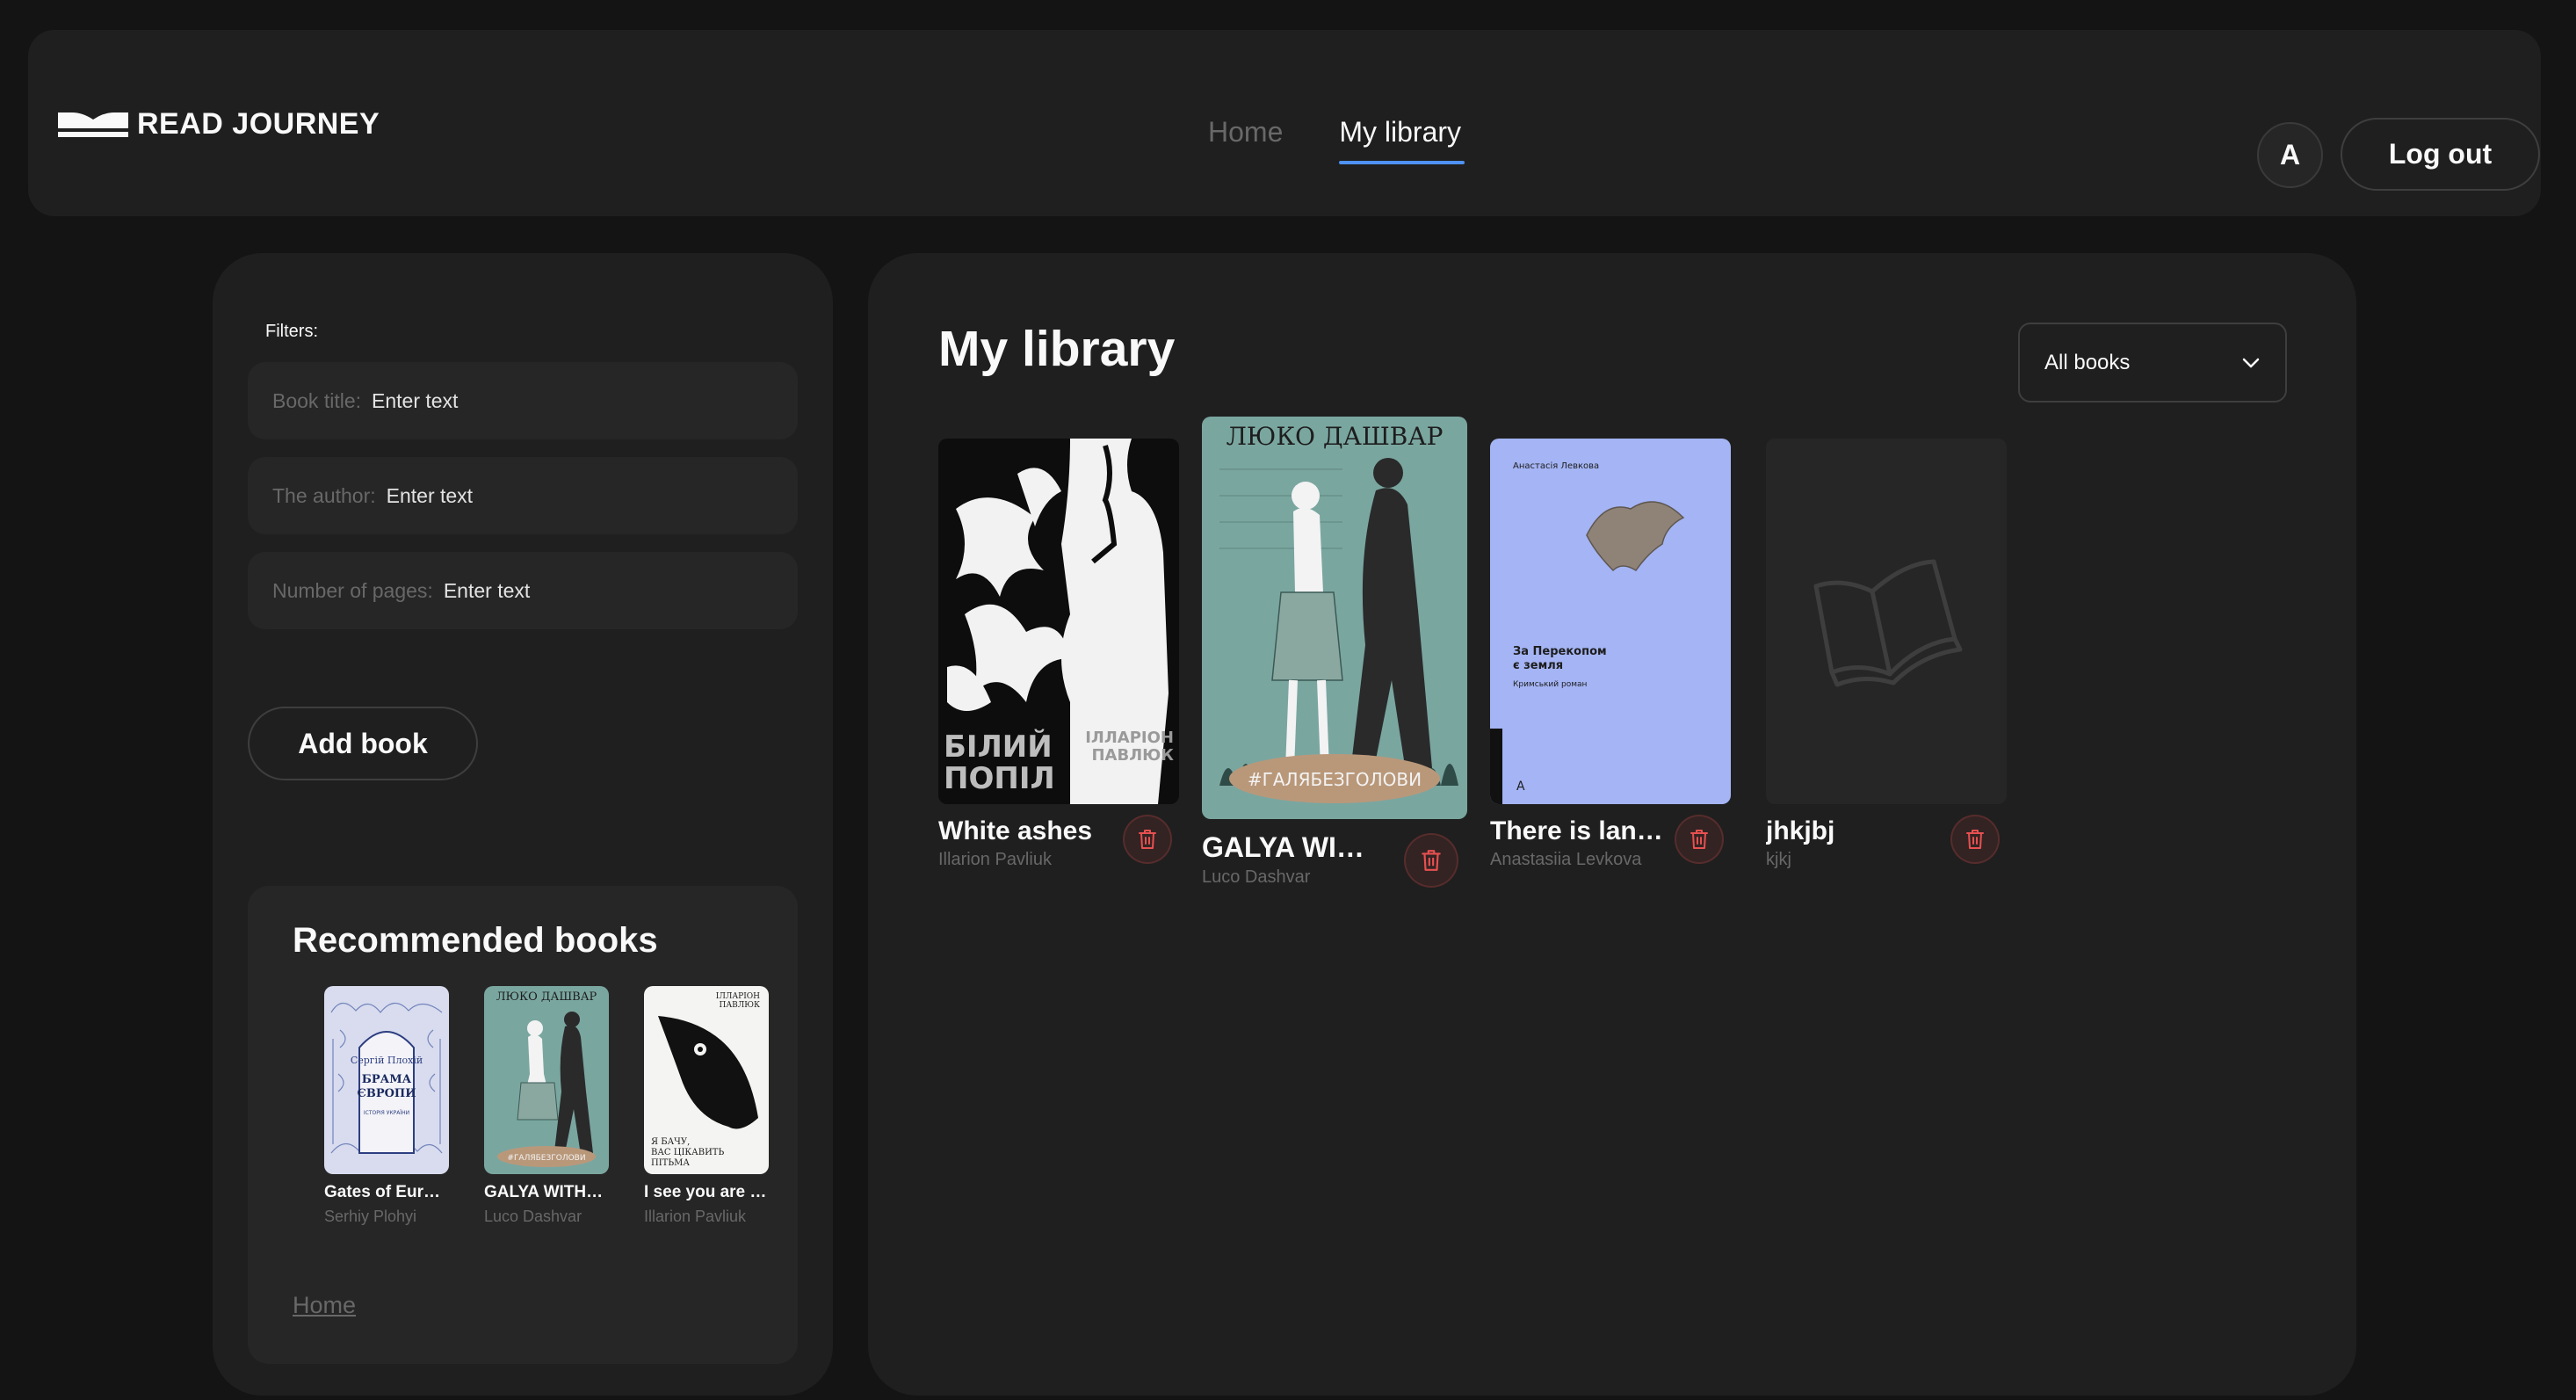  Describe the element at coordinates (533, 1216) in the screenshot. I see `recommended-book-author: Luco Dashvar` at that location.